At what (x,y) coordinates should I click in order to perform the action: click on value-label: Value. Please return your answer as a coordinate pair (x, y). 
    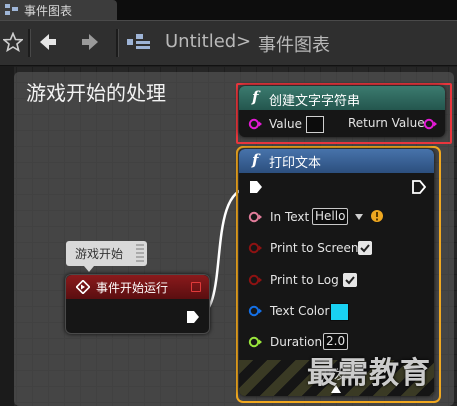
    Looking at the image, I should click on (285, 124).